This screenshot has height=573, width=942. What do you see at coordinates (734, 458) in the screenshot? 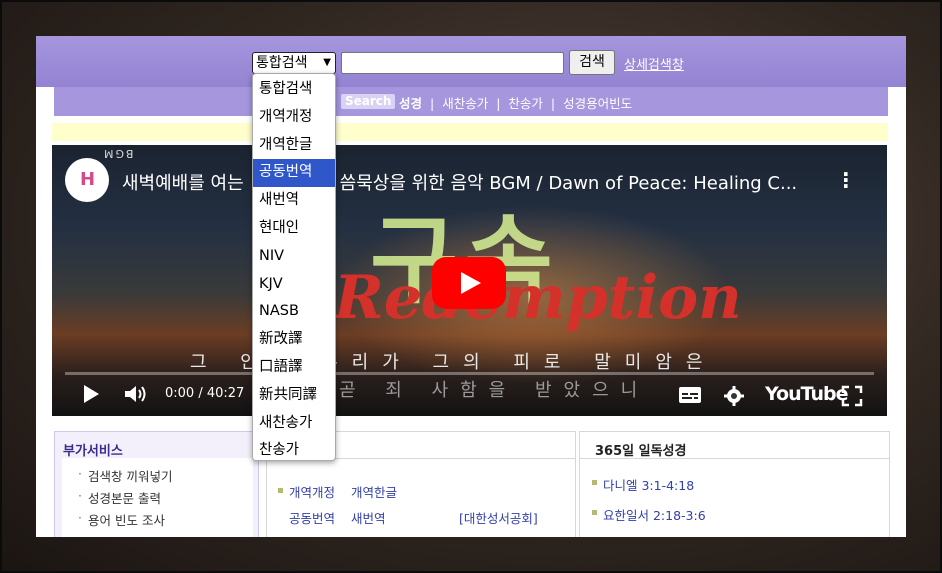
I see `divider` at bounding box center [734, 458].